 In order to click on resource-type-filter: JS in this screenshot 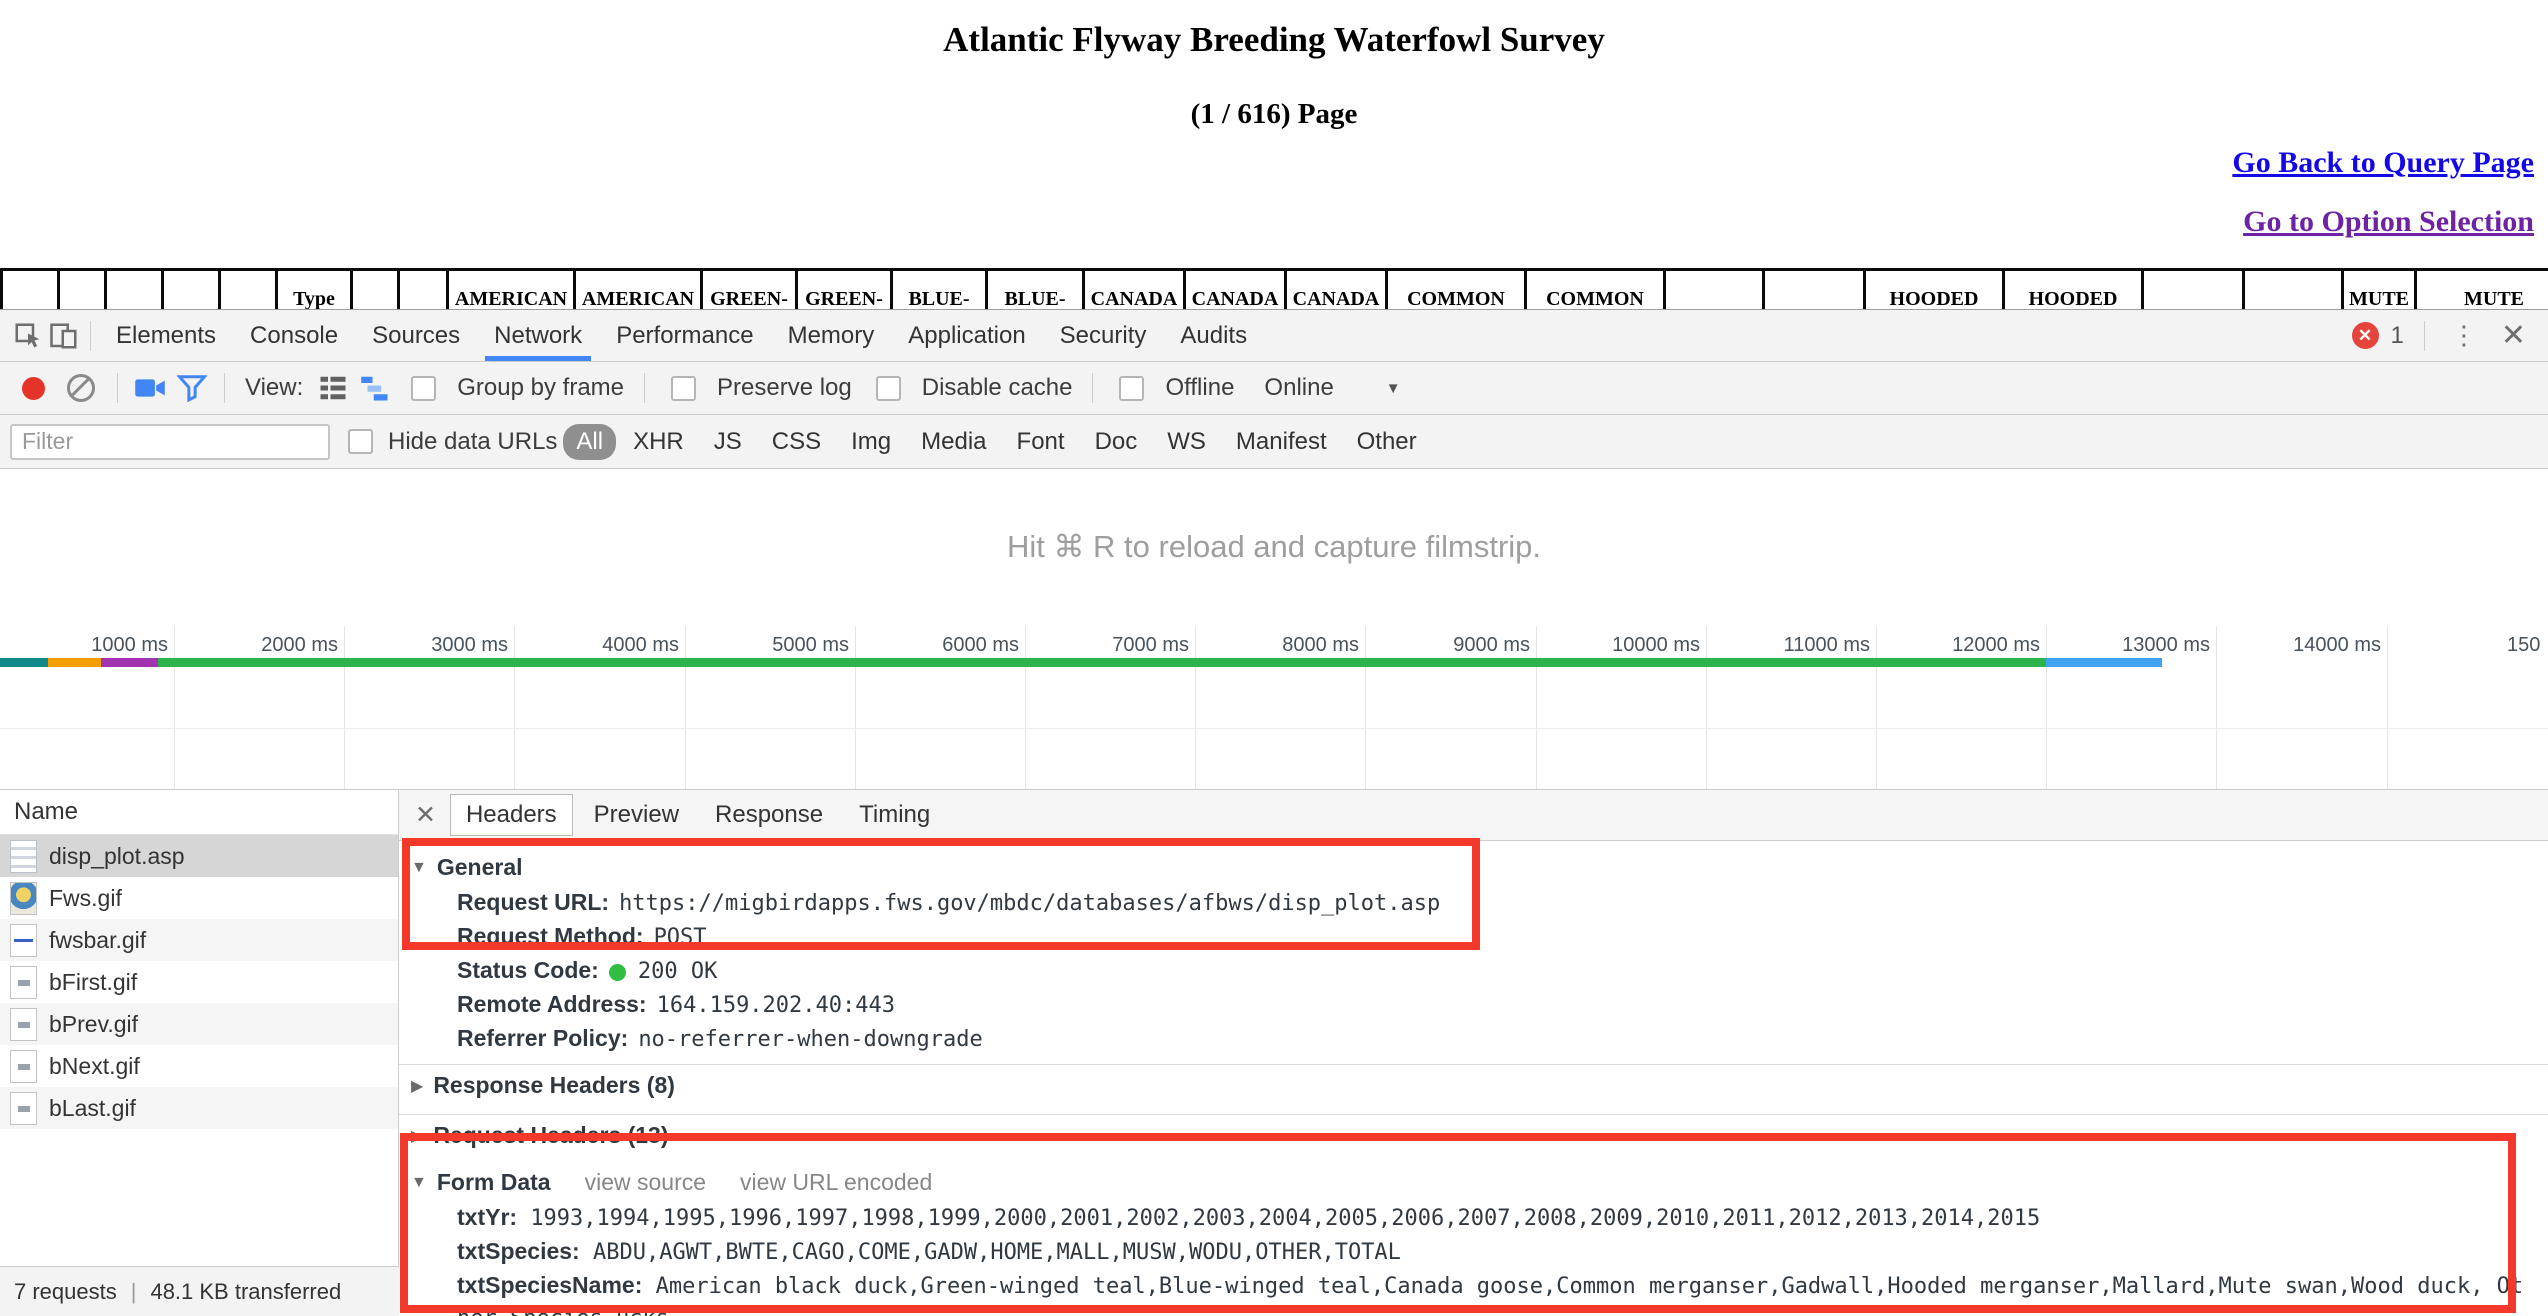, I will do `click(728, 442)`.